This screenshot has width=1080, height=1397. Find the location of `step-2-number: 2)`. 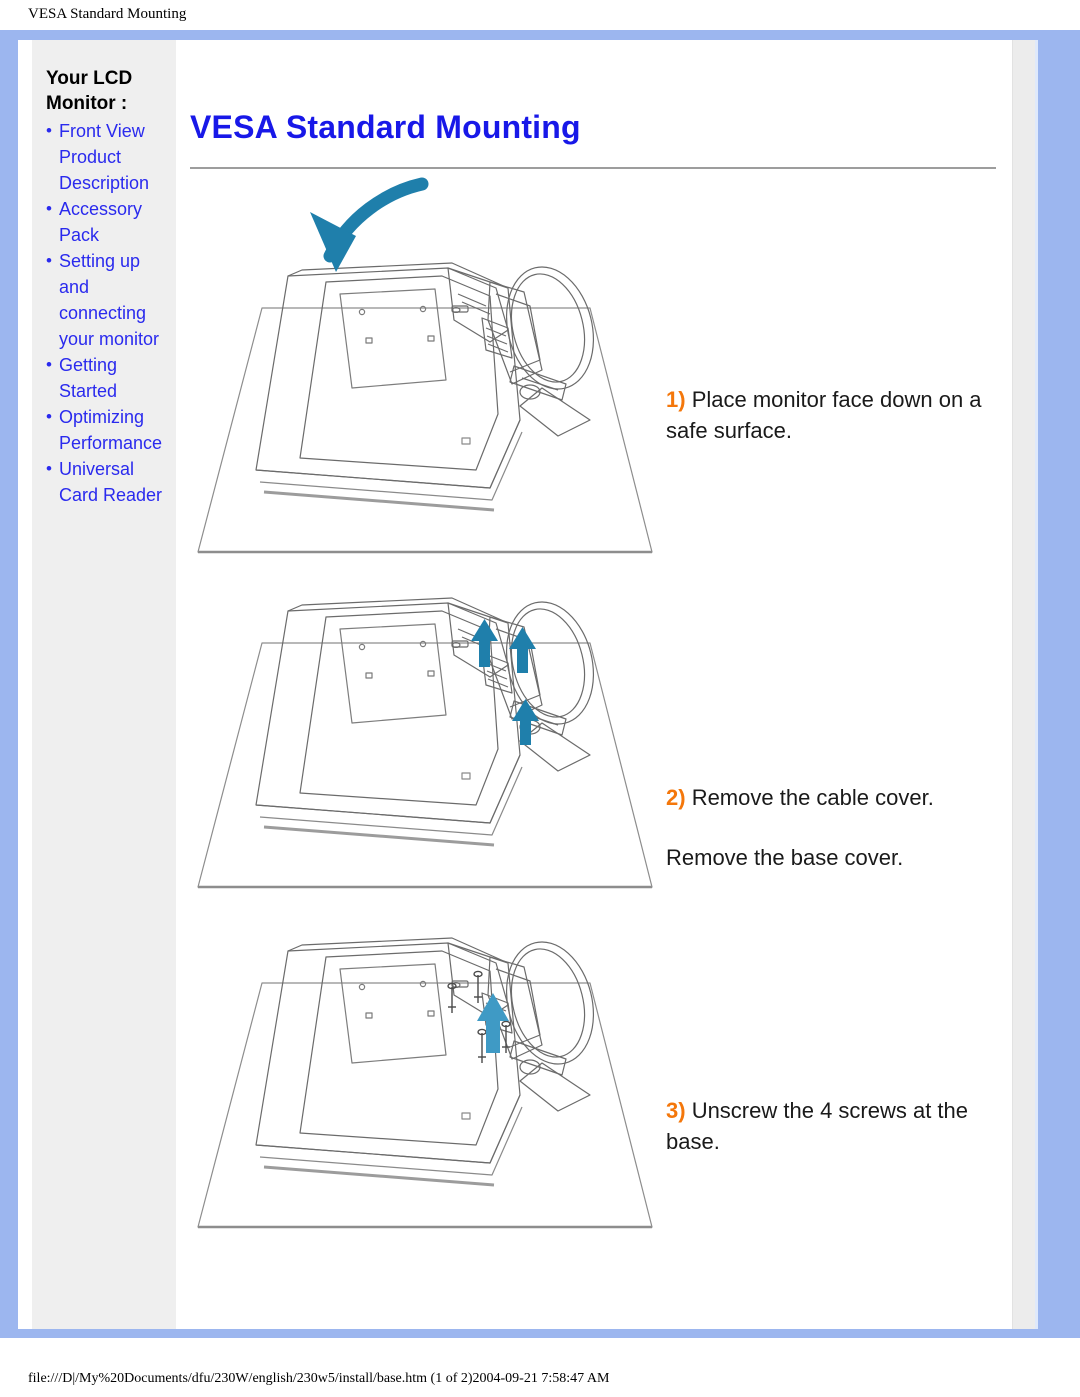

step-2-number: 2) is located at coordinates (676, 797).